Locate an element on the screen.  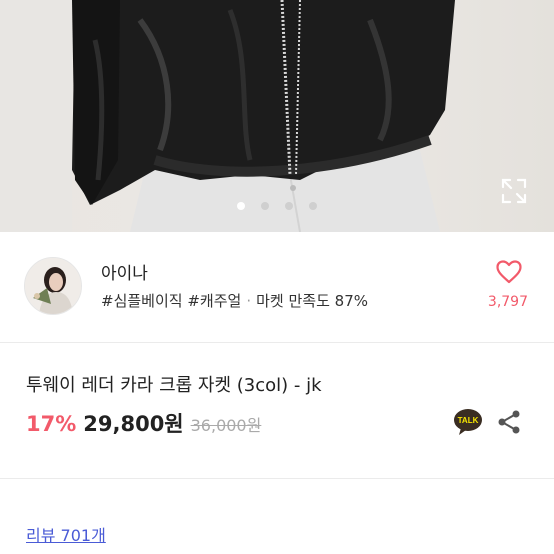
talk-label: TALK is located at coordinates (468, 420).